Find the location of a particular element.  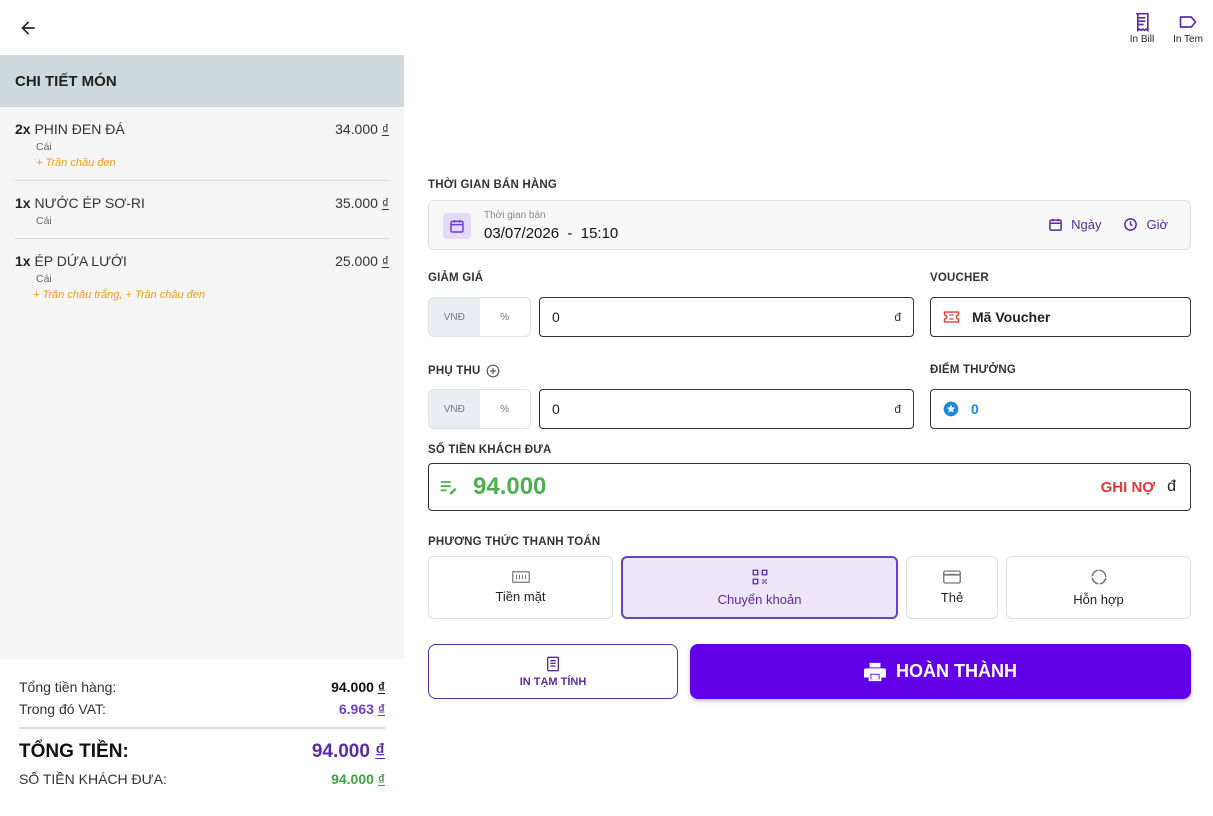

surcharge-unit-percent: % is located at coordinates (505, 409).